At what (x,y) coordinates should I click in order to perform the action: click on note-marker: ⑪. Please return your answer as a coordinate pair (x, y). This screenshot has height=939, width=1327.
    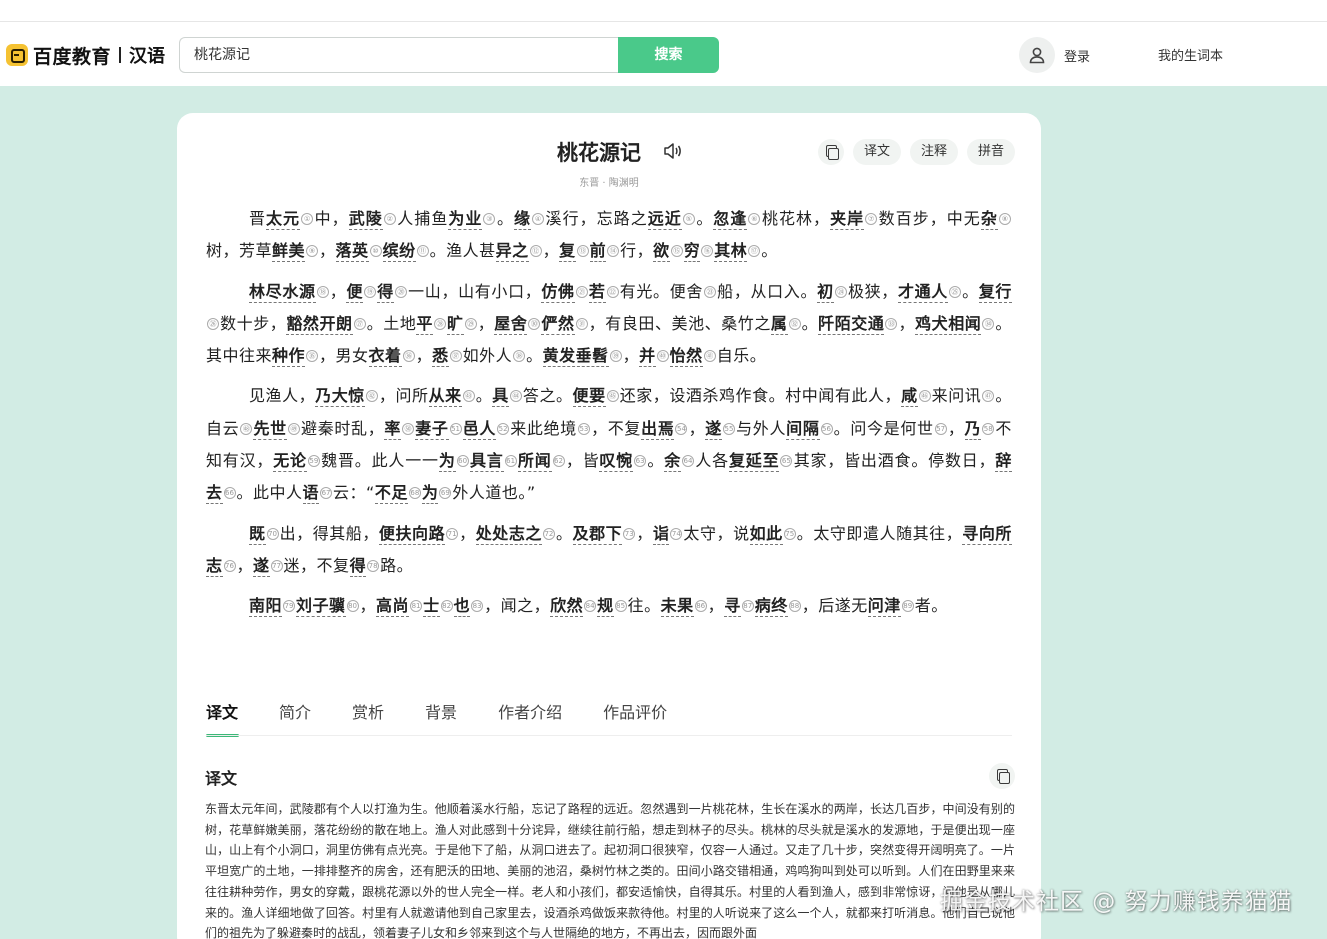
    Looking at the image, I should click on (422, 251).